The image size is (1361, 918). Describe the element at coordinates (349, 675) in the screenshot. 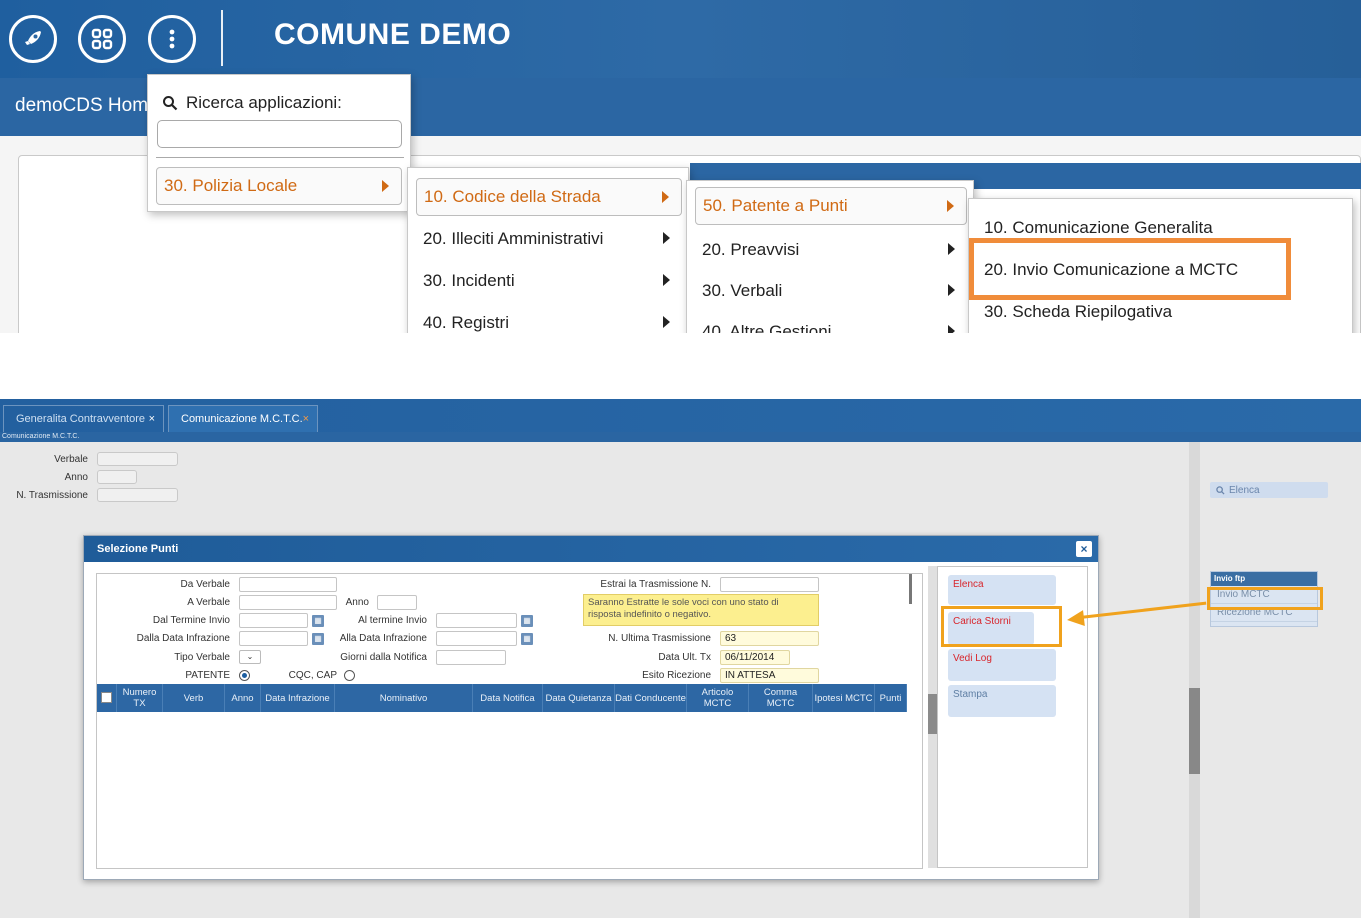

I see `cqc-cap-radio` at that location.